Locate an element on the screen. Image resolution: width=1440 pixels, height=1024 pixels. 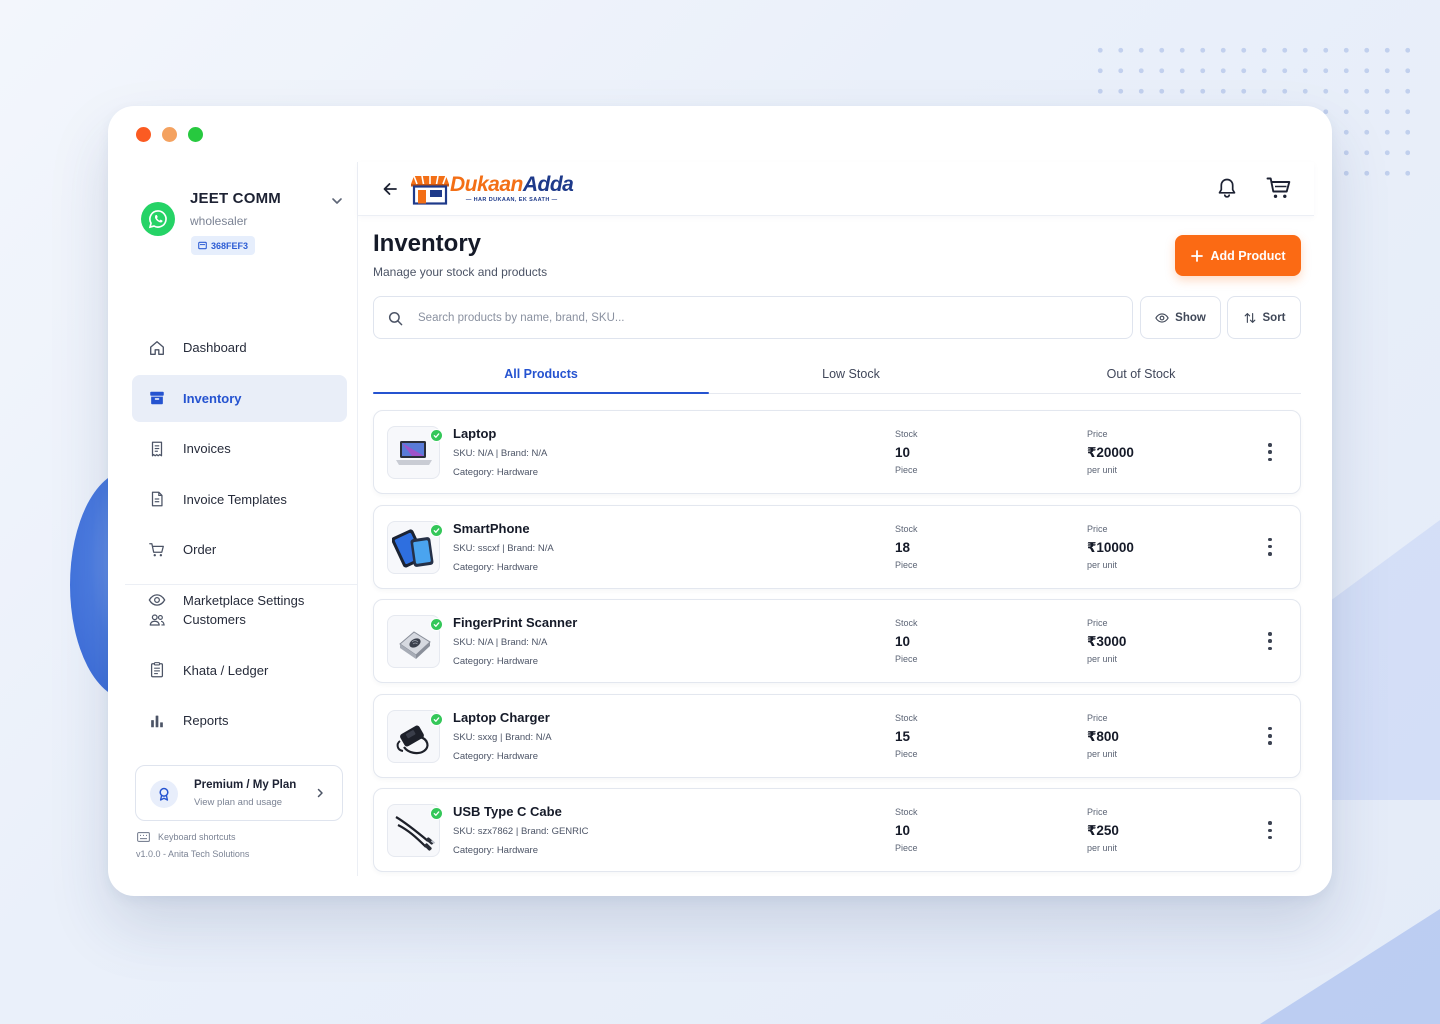
product-name: SmartPhone is located at coordinates (491, 528).